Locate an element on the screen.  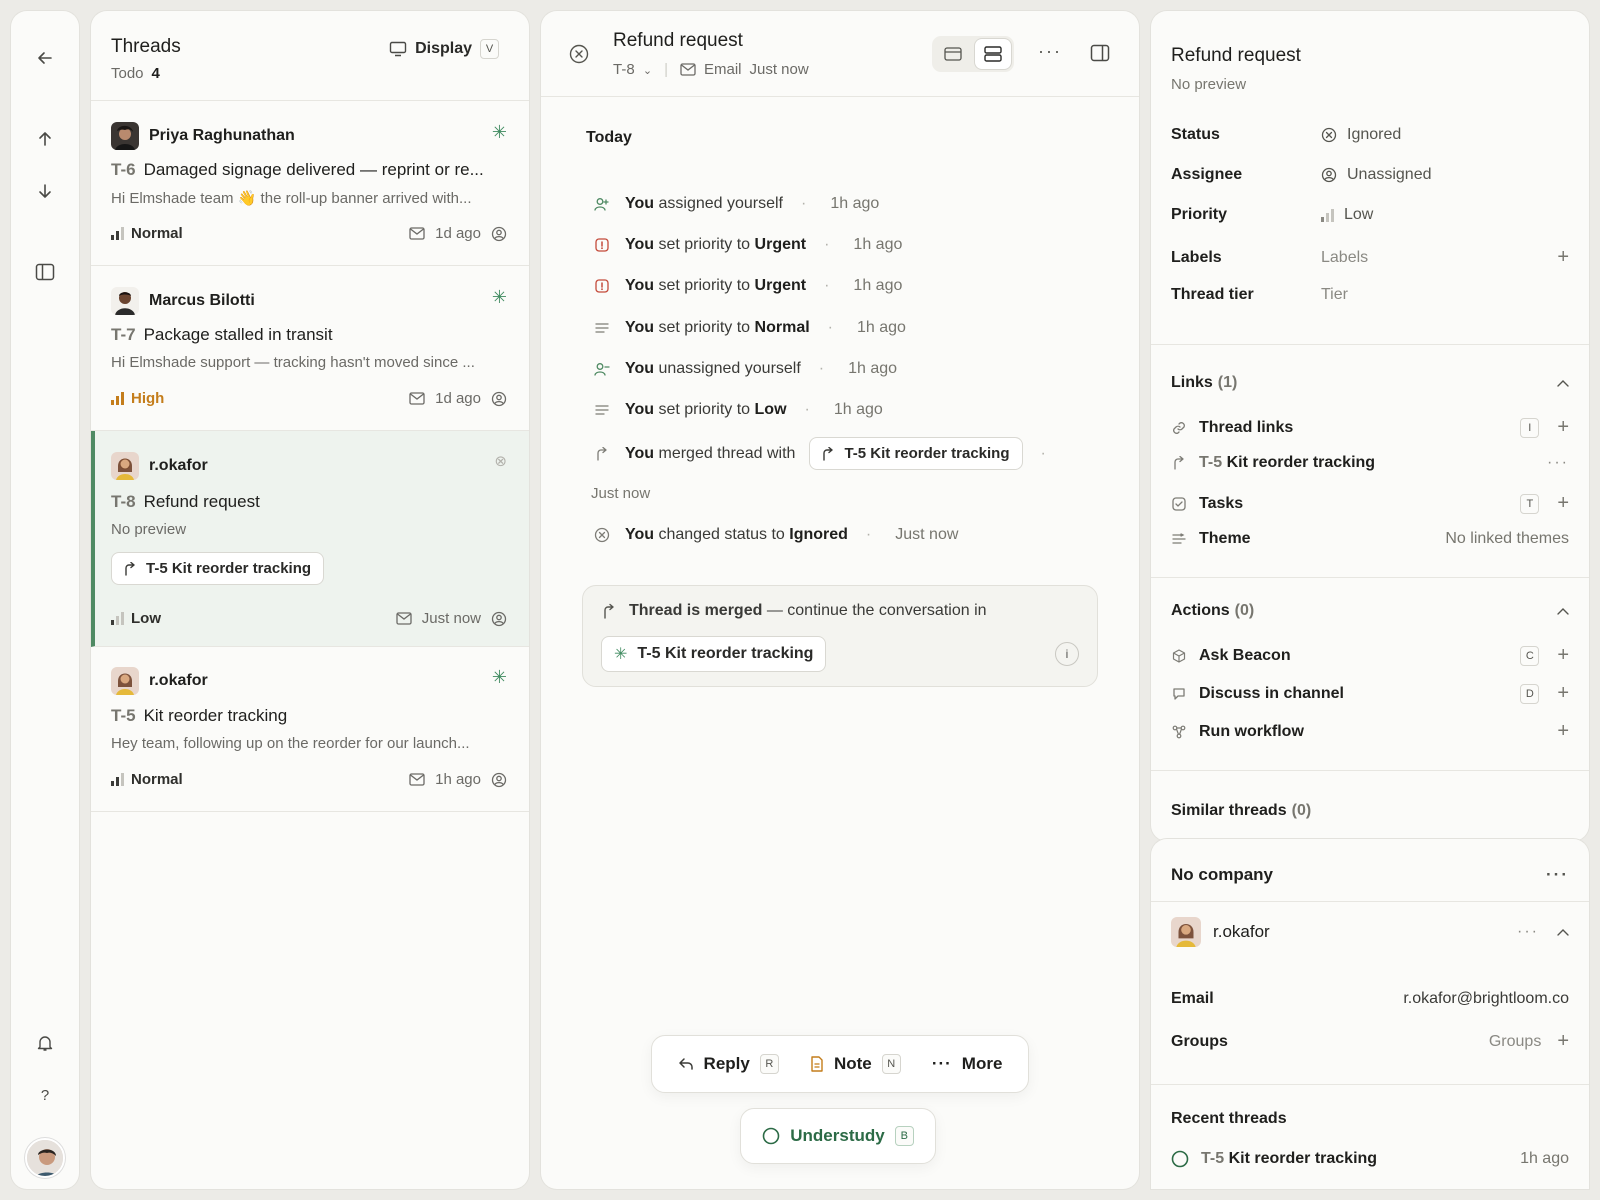
groups-property: Groups Groups + is located at coordinates (1370, 1041).